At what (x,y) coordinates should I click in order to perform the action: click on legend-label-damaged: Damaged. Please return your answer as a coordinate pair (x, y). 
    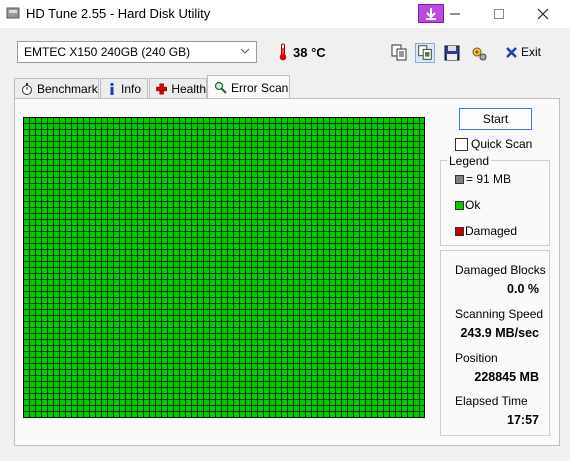
    Looking at the image, I should click on (491, 231).